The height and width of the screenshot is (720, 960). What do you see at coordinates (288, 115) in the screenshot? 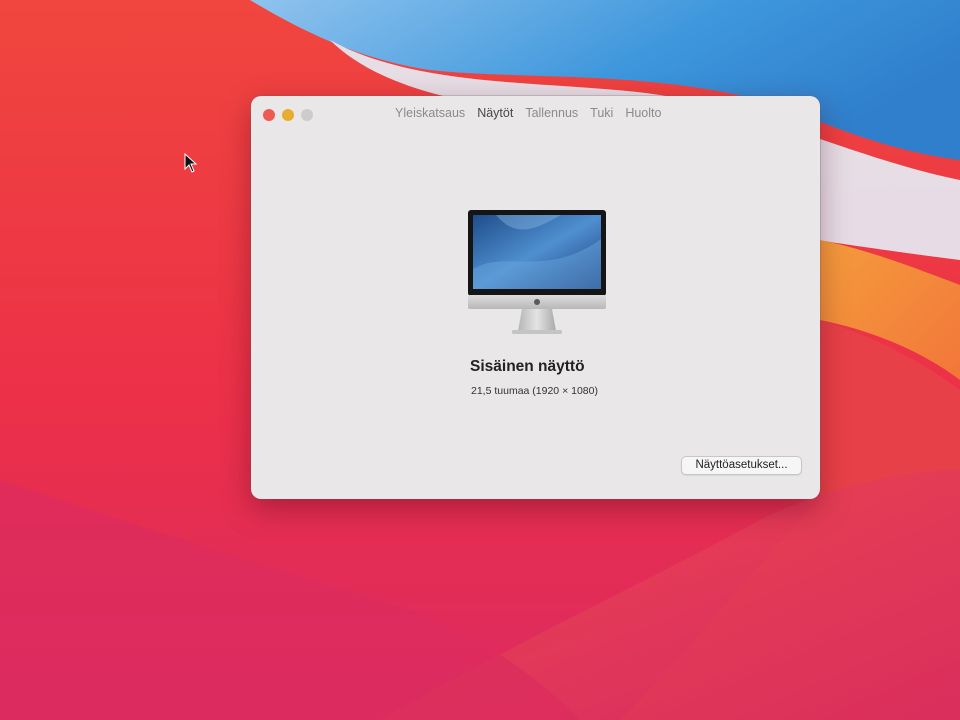
I see `minimize-button` at bounding box center [288, 115].